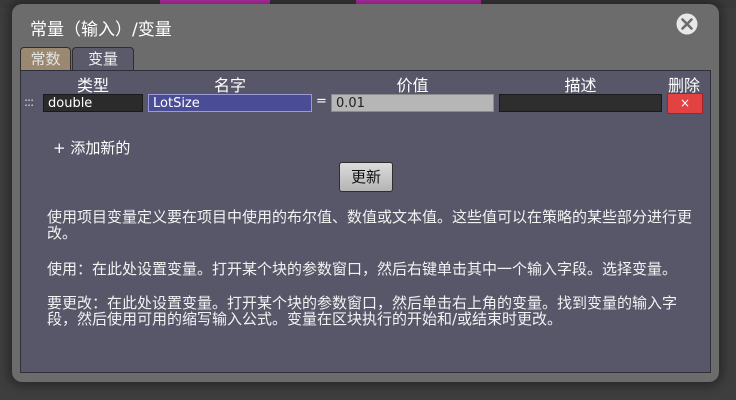 The height and width of the screenshot is (400, 736). I want to click on close-button, so click(687, 24).